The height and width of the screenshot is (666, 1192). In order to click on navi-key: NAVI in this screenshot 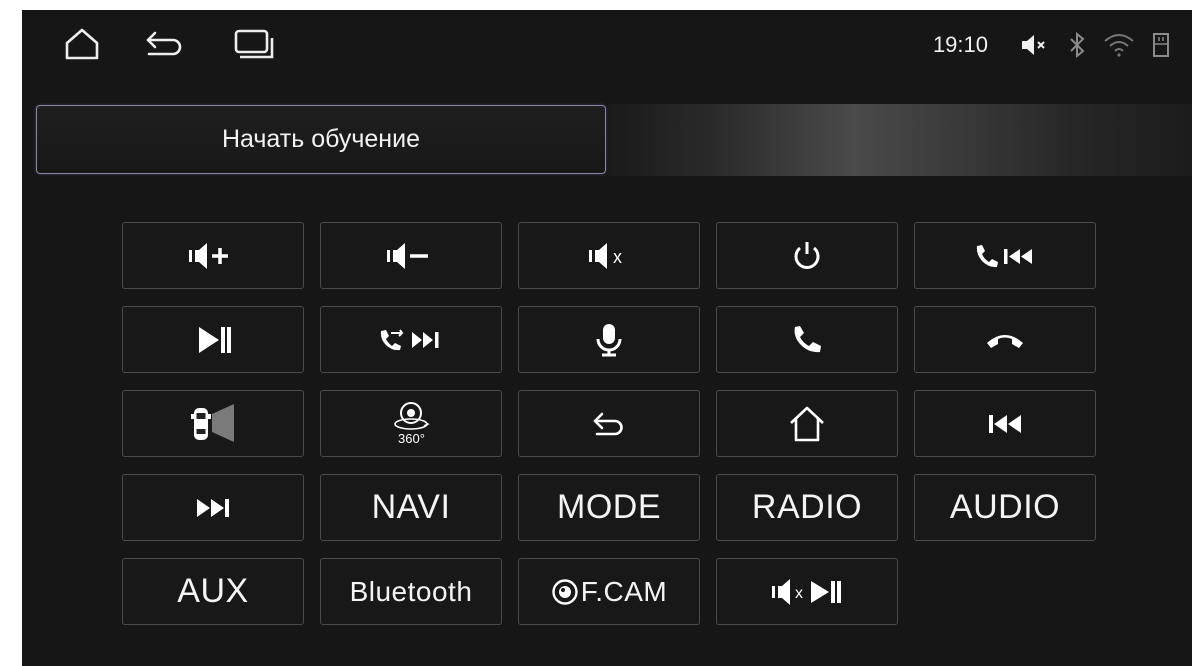, I will do `click(411, 507)`.